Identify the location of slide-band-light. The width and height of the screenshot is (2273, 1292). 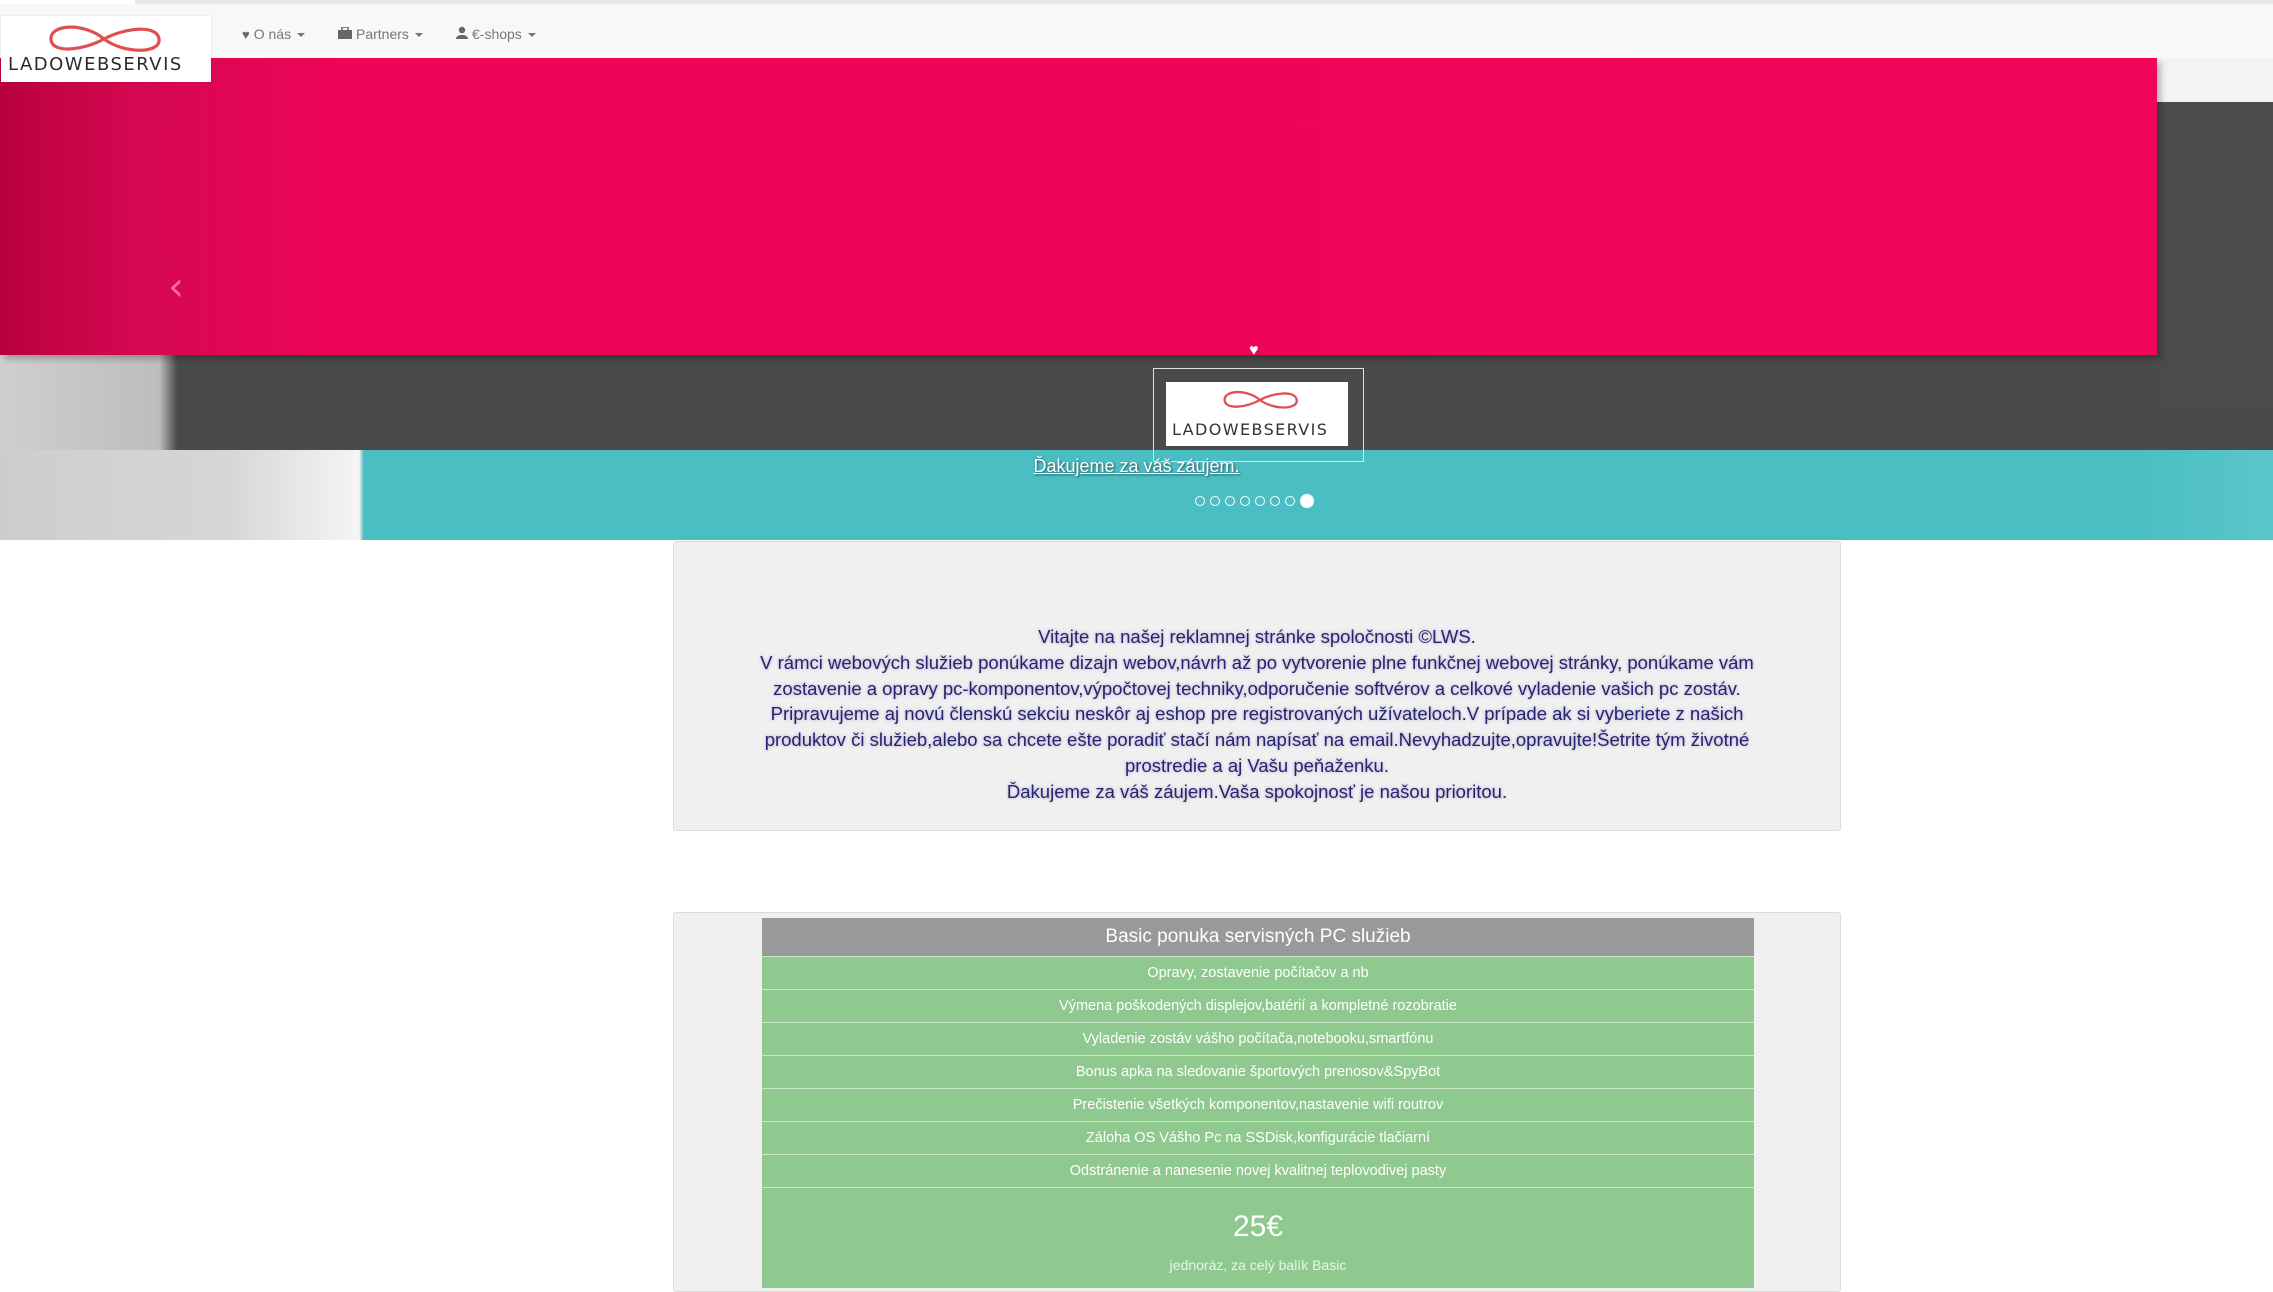
(2215, 80).